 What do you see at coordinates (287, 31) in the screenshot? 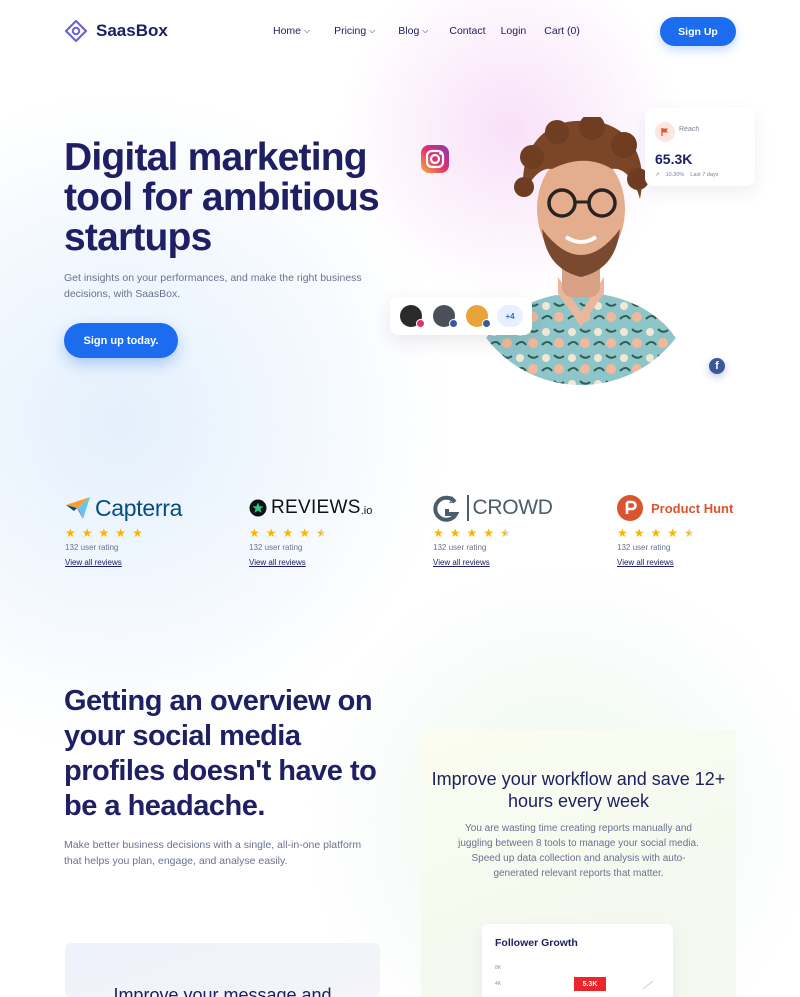
I see `nav-home-label: Home` at bounding box center [287, 31].